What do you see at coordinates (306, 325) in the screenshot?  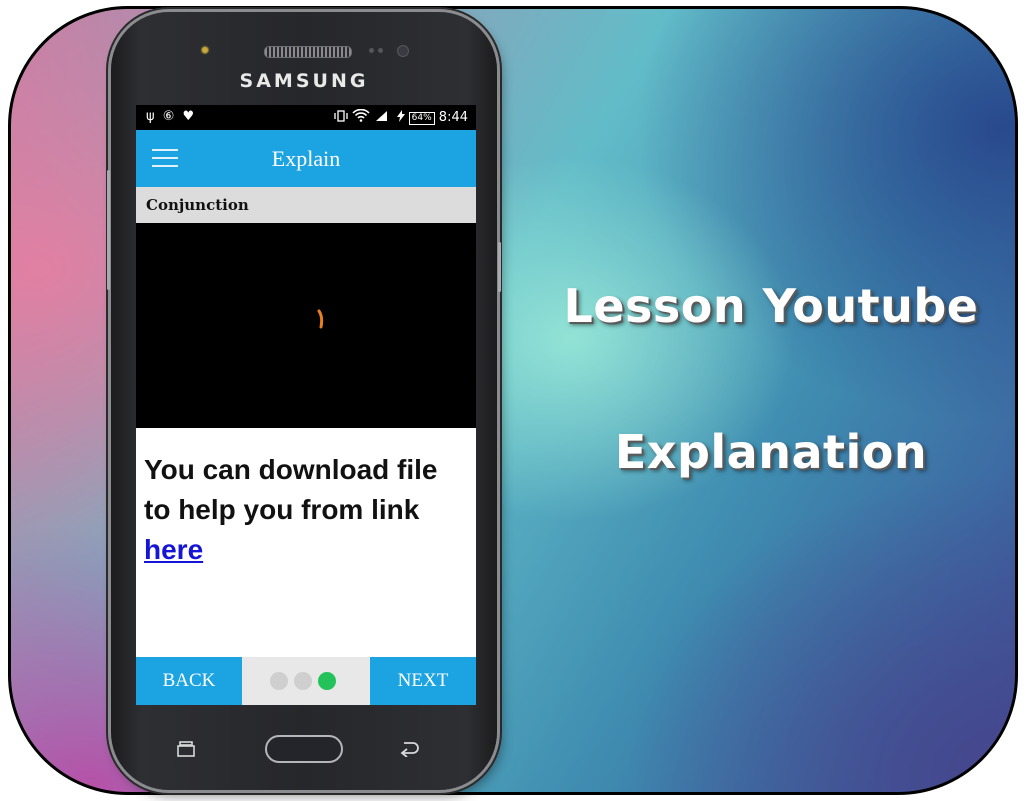 I see `youtube-video-player` at bounding box center [306, 325].